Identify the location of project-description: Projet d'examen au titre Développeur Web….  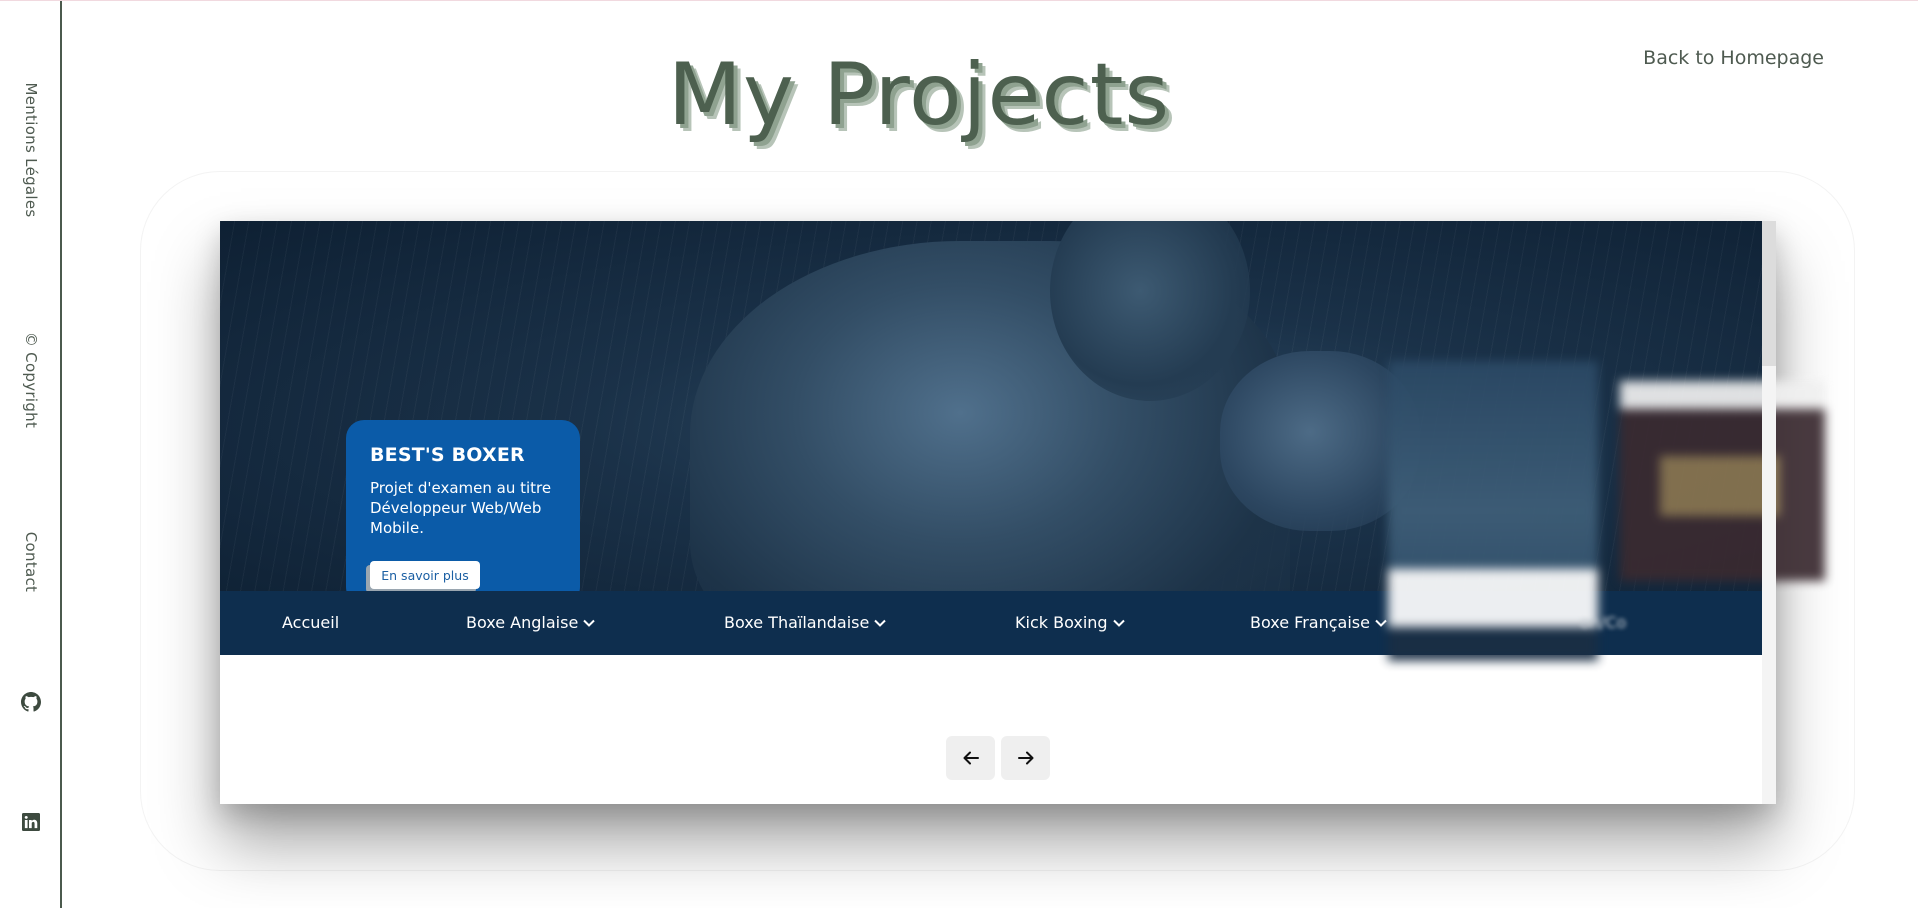
(461, 508).